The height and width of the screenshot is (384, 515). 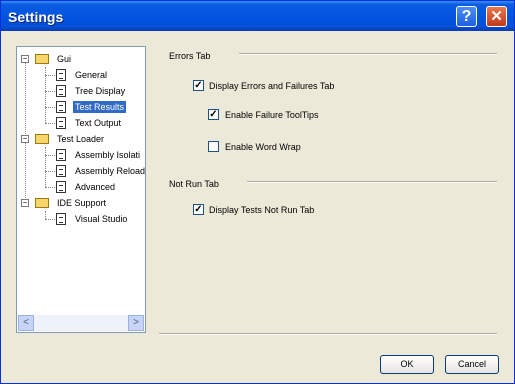 I want to click on dialog-title: Settings, so click(x=36, y=17).